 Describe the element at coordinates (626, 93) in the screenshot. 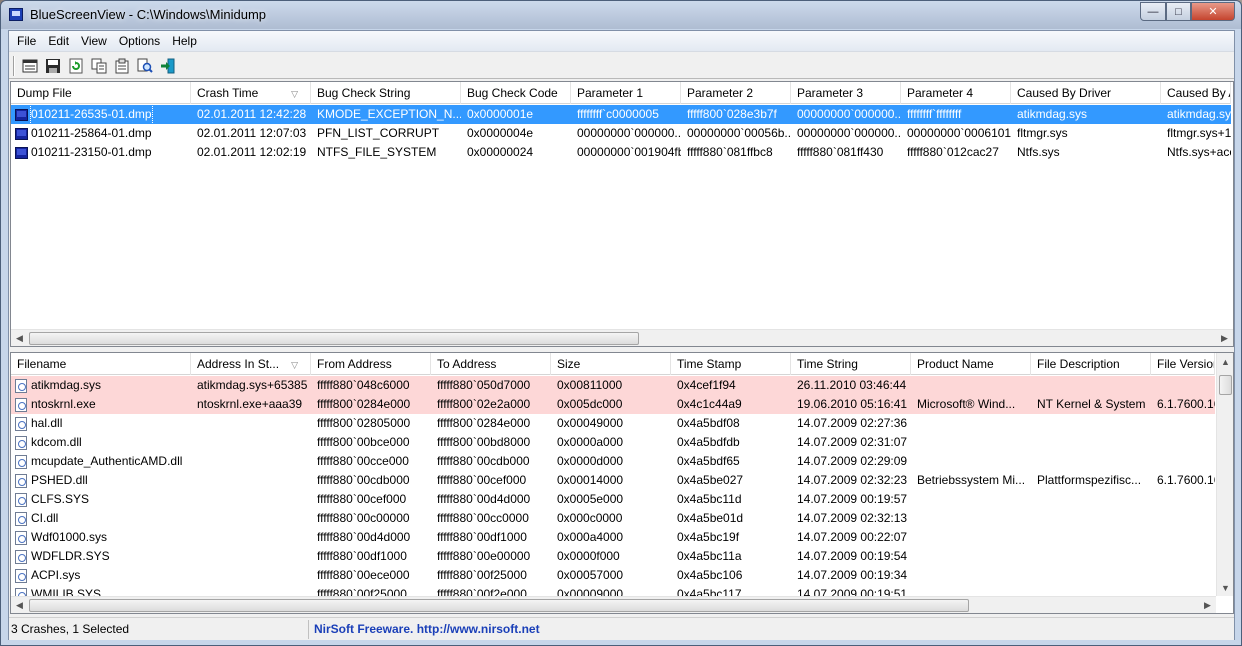

I see `crash_list-column-header: Parameter 1` at that location.